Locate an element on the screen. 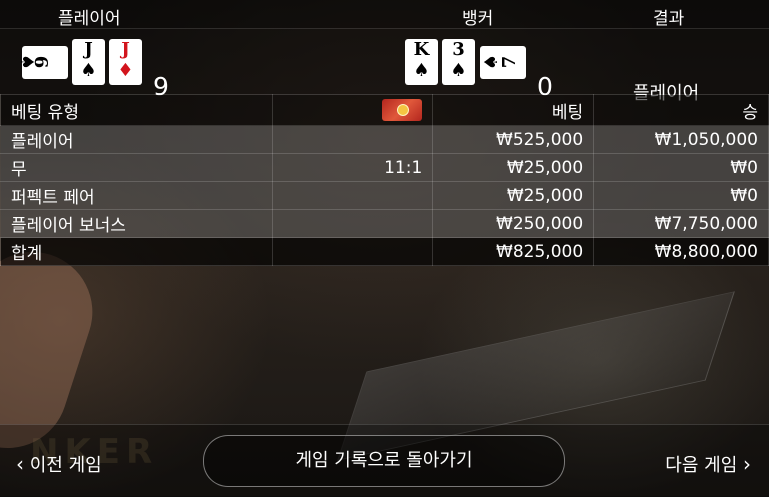 The width and height of the screenshot is (769, 497). total-label: 합계 is located at coordinates (136, 251).